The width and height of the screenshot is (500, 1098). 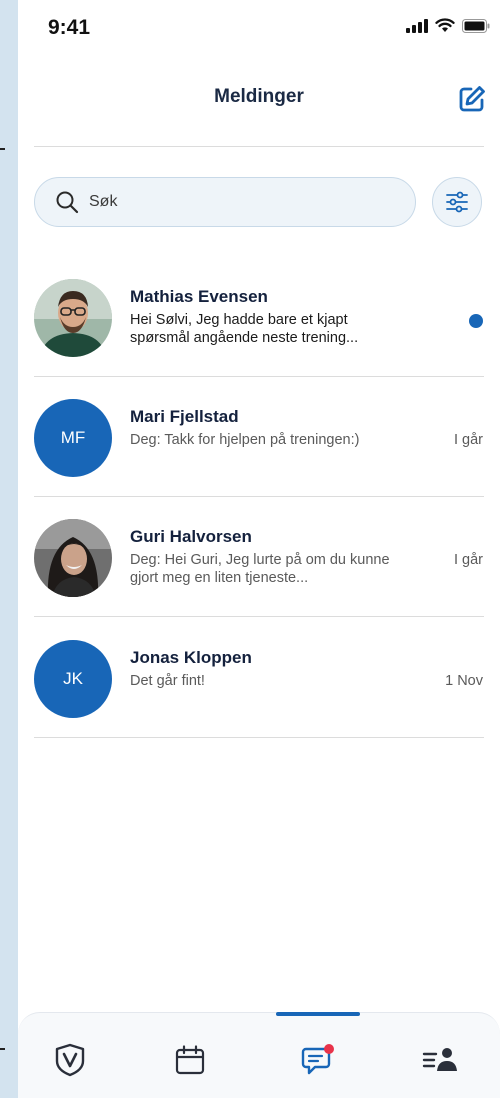 I want to click on search-icon, so click(x=67, y=202).